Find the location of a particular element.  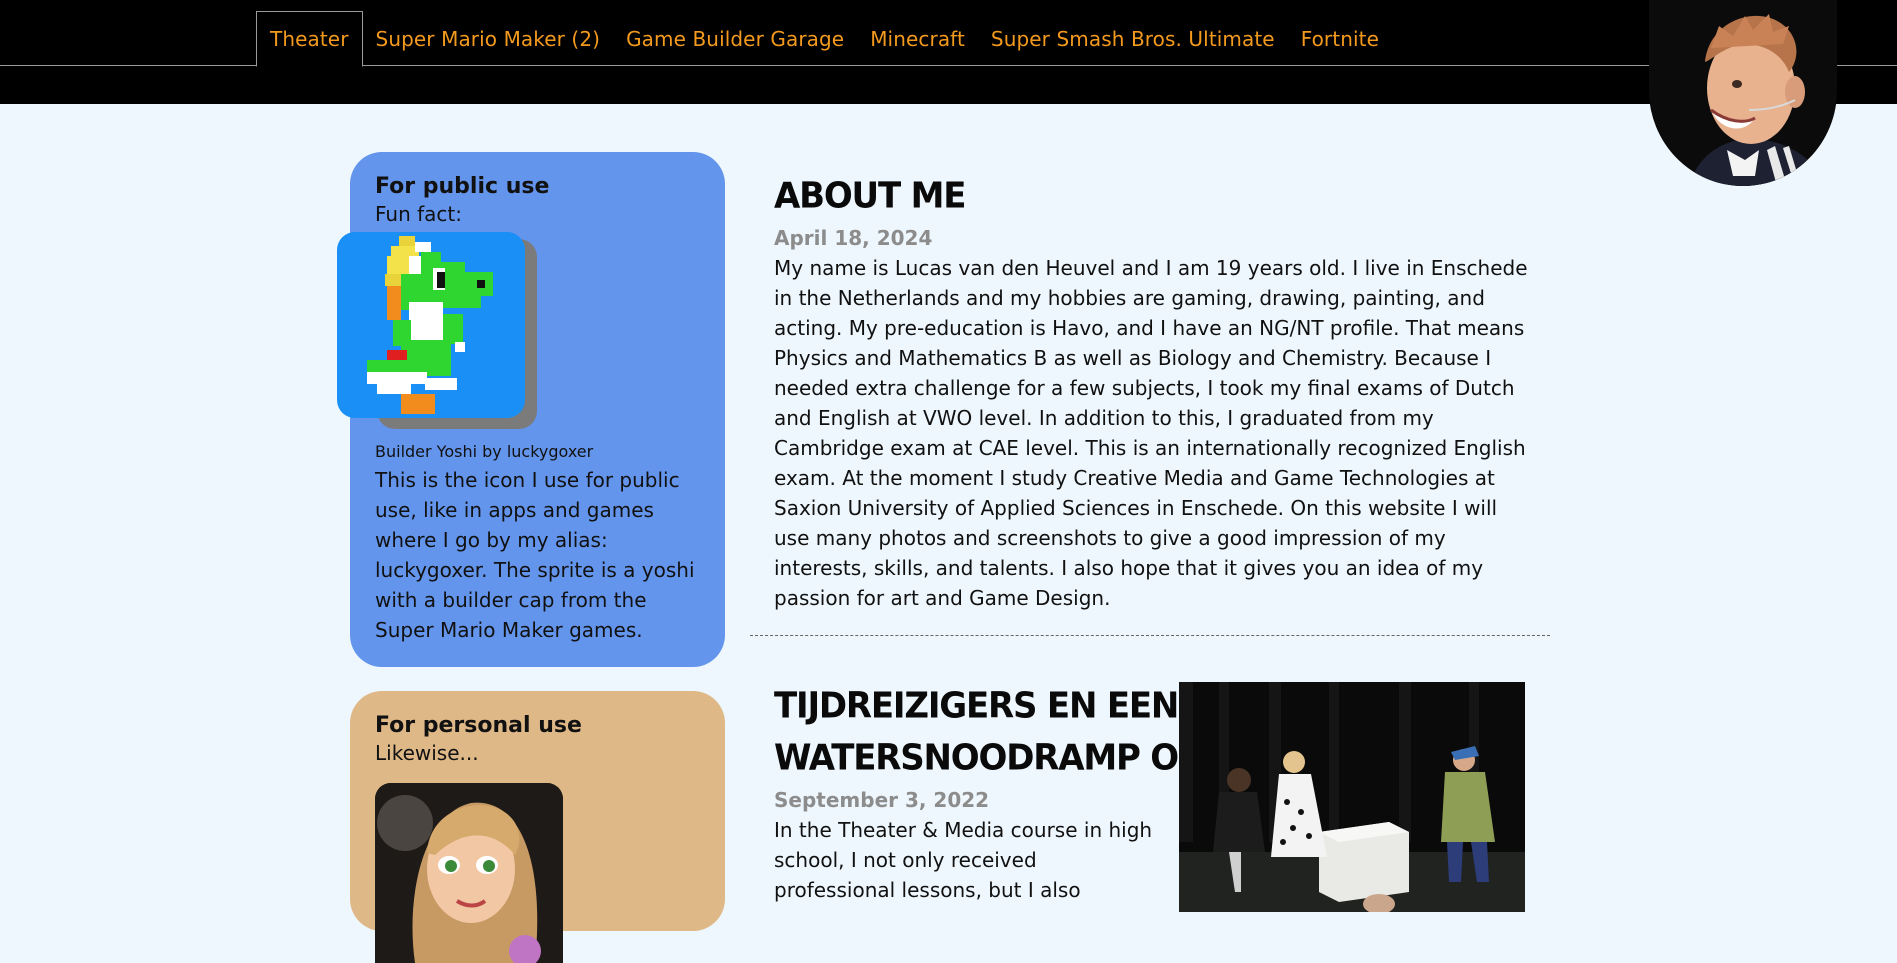

post-date: April 18, 2024 is located at coordinates (853, 238).